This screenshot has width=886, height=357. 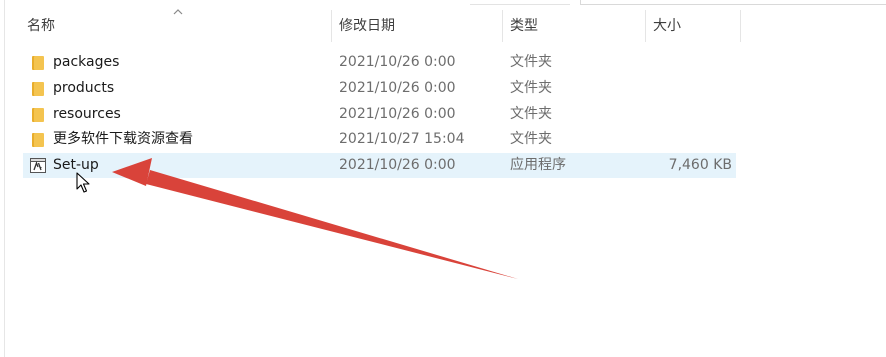 What do you see at coordinates (695, 26) in the screenshot?
I see `column-header-size: 大小` at bounding box center [695, 26].